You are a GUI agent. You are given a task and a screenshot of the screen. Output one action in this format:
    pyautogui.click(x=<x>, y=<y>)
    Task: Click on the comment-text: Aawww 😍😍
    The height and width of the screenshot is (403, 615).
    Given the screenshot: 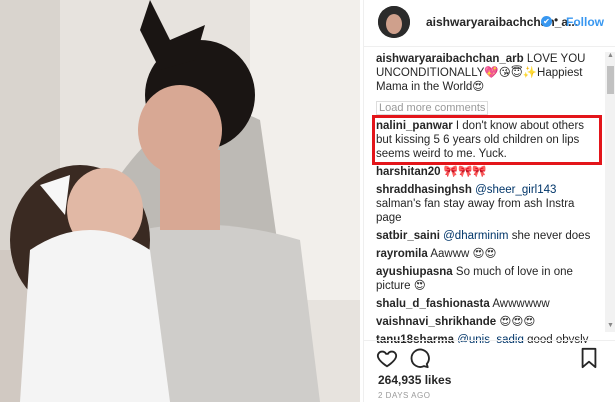 What is the action you would take?
    pyautogui.click(x=463, y=254)
    